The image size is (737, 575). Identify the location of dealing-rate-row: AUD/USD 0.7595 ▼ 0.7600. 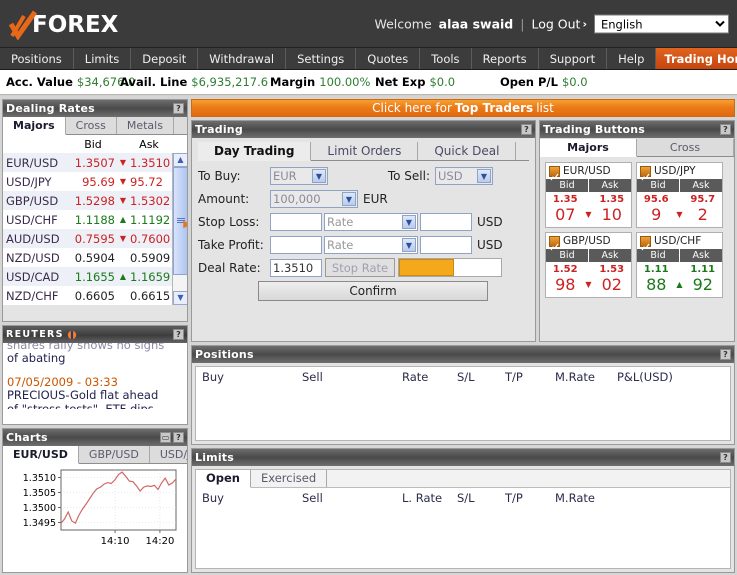
(95, 238).